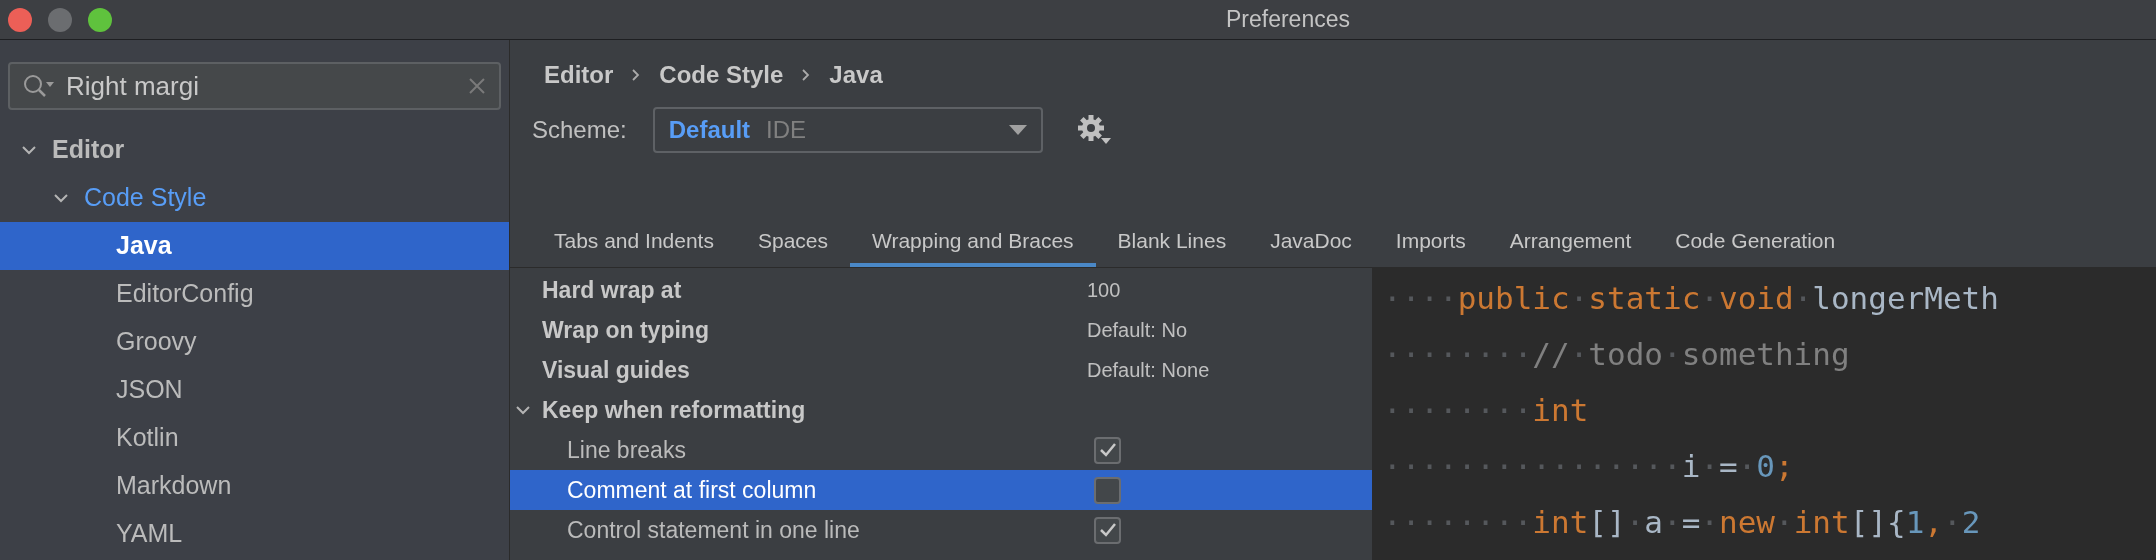  Describe the element at coordinates (254, 86) in the screenshot. I see `search-field: Right margi` at that location.